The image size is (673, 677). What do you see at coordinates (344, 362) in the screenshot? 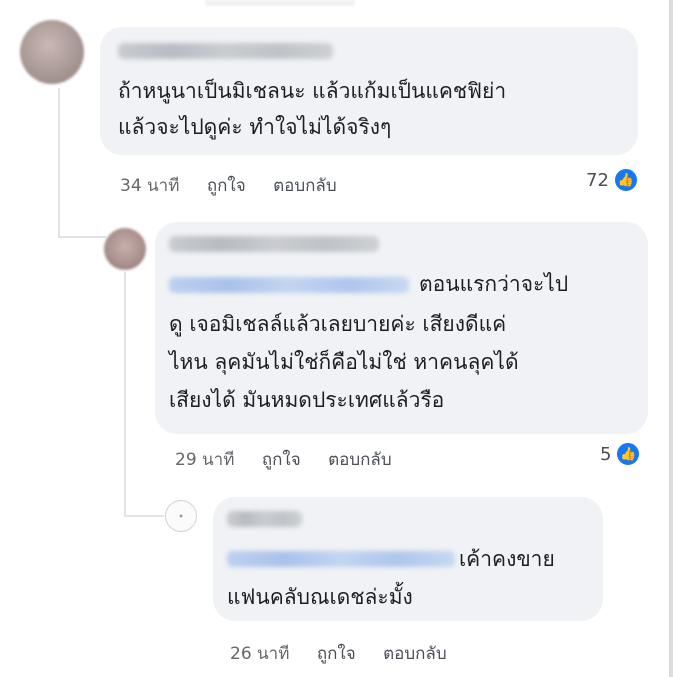
I see `comment-text-line: ไหน ลุคมันไม่ใช่ก็คือไม่ใช่ หาคนลุคได้` at bounding box center [344, 362].